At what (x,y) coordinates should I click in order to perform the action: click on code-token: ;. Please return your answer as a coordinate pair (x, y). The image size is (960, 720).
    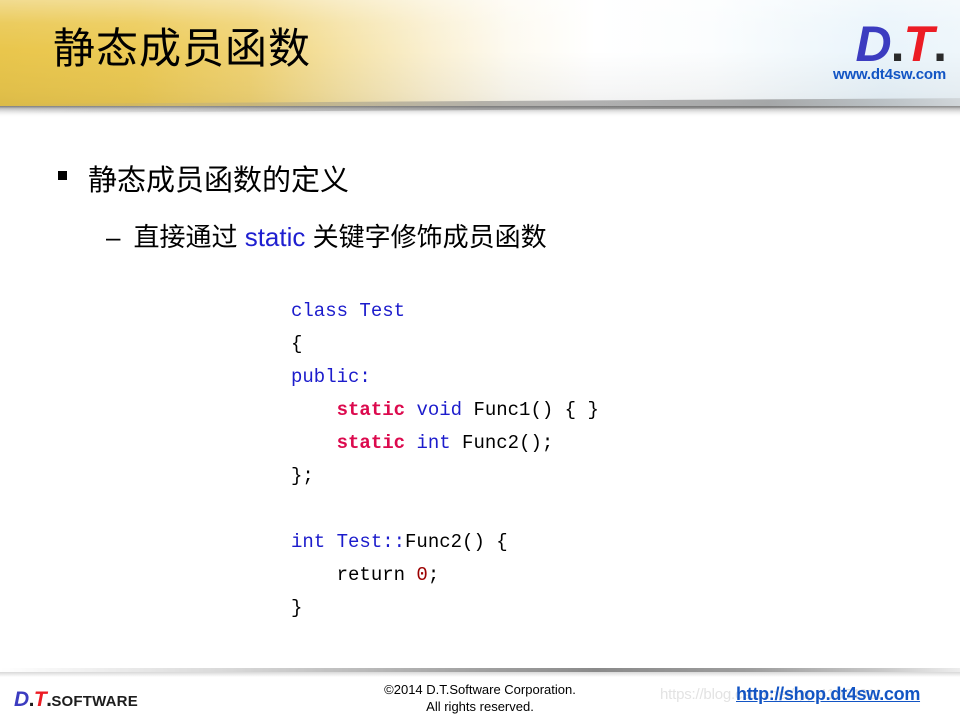
    Looking at the image, I should click on (433, 575).